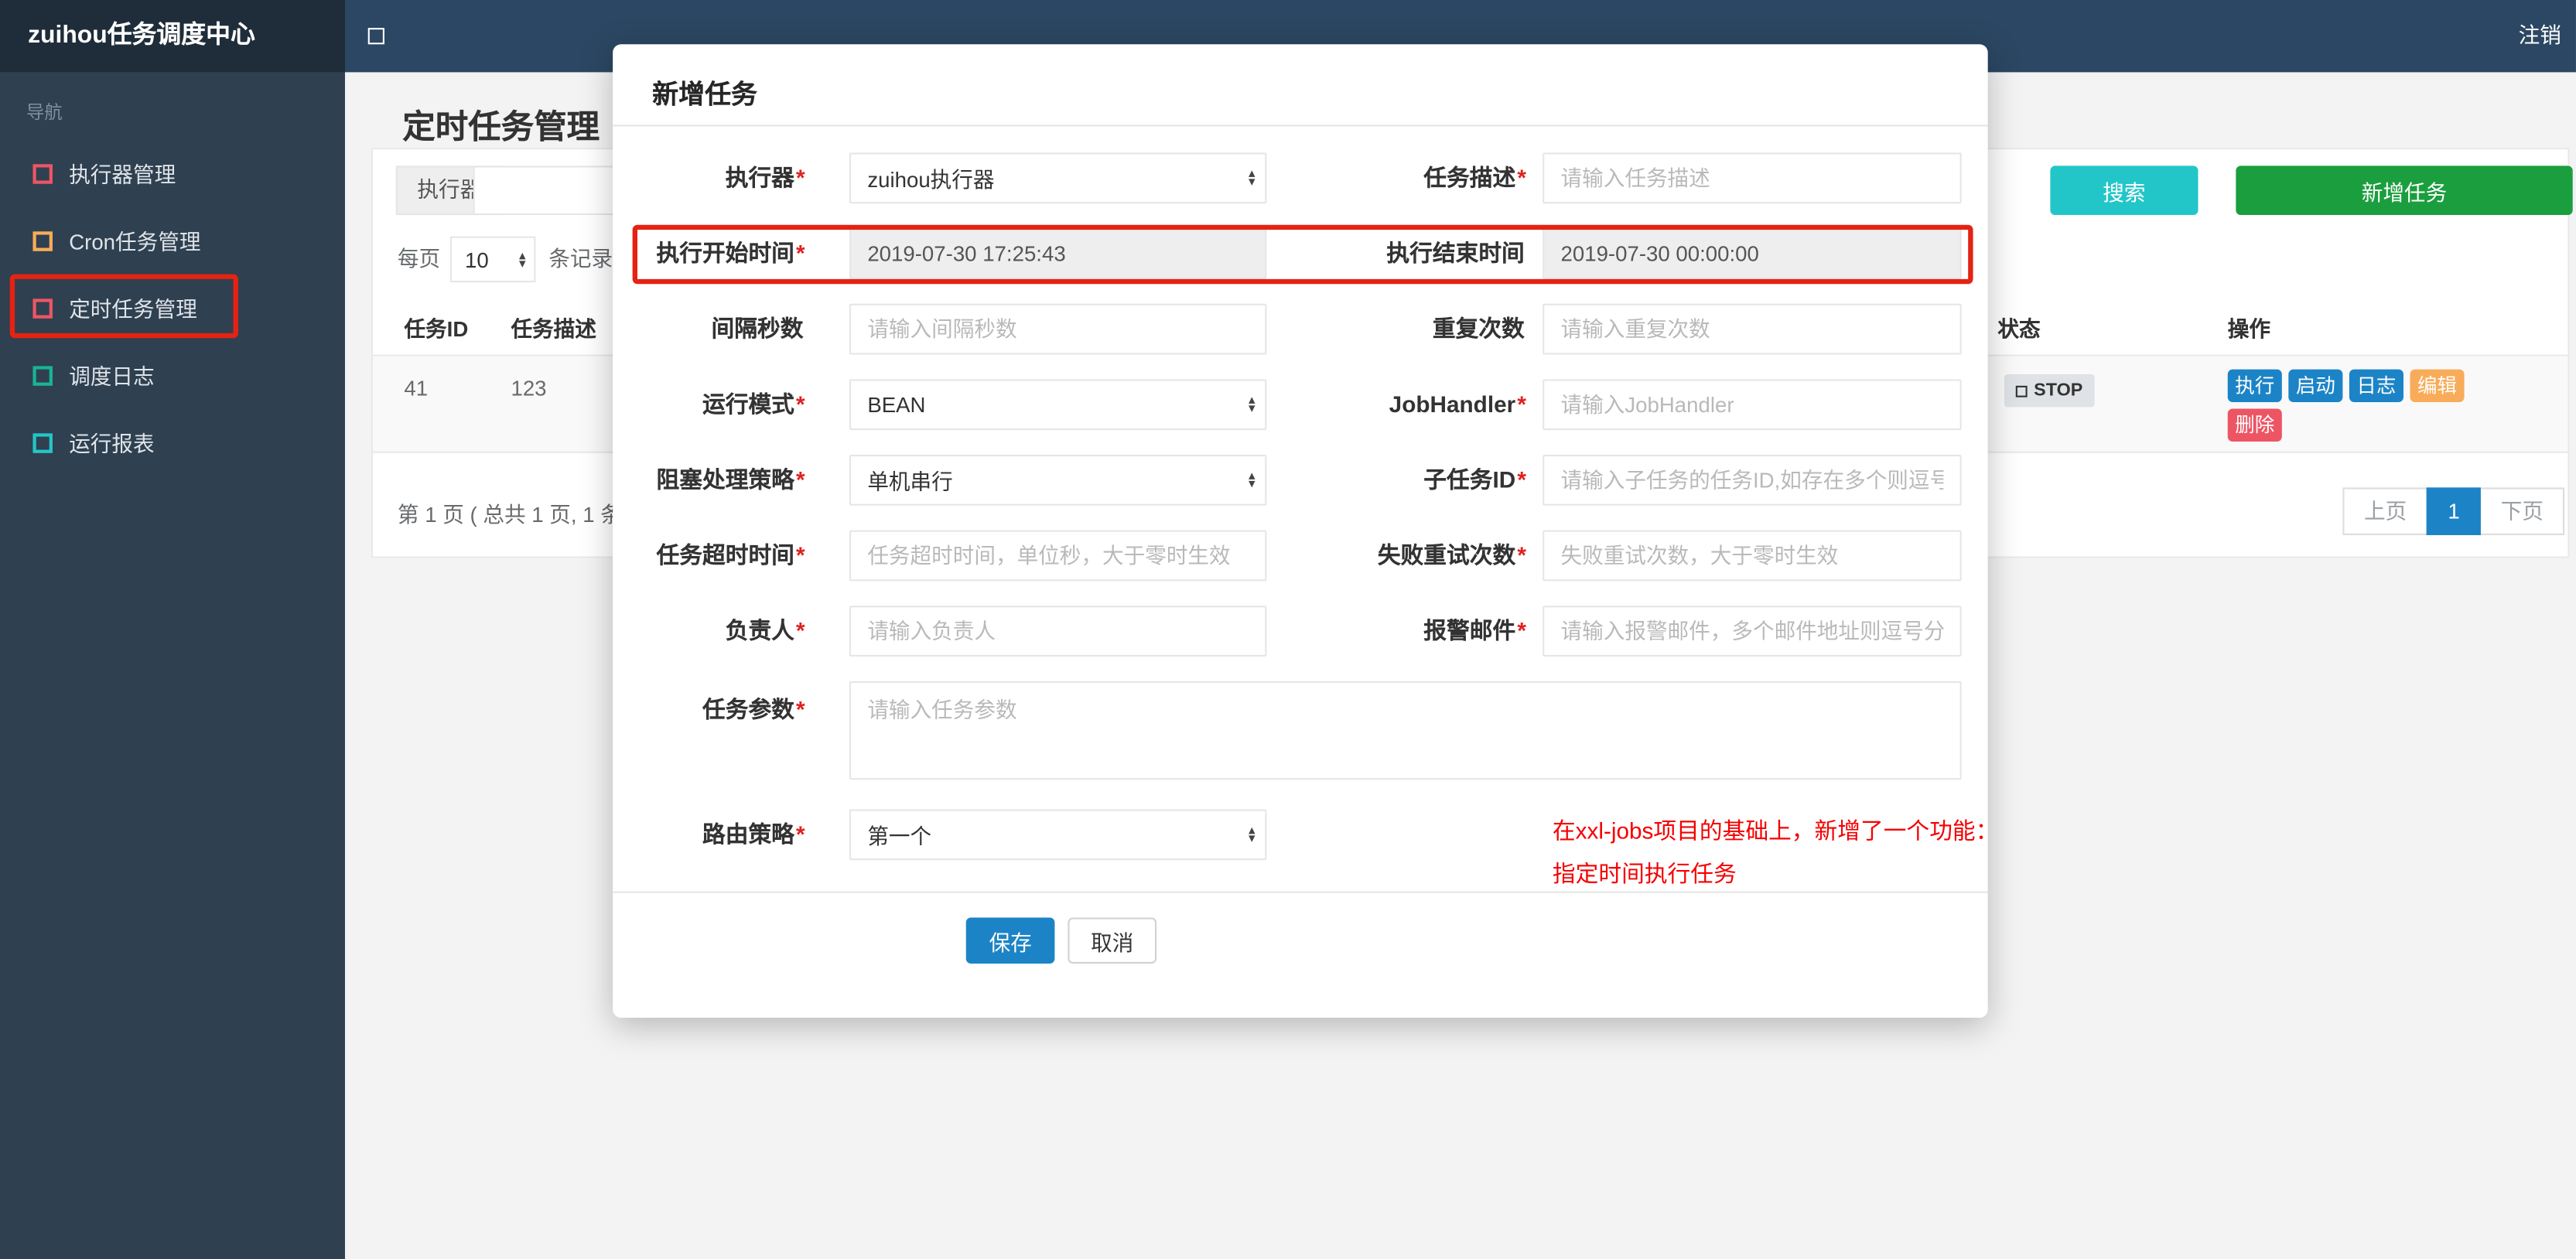 This screenshot has height=1259, width=2576. I want to click on sidebar-item-label: 执行器管理, so click(122, 174).